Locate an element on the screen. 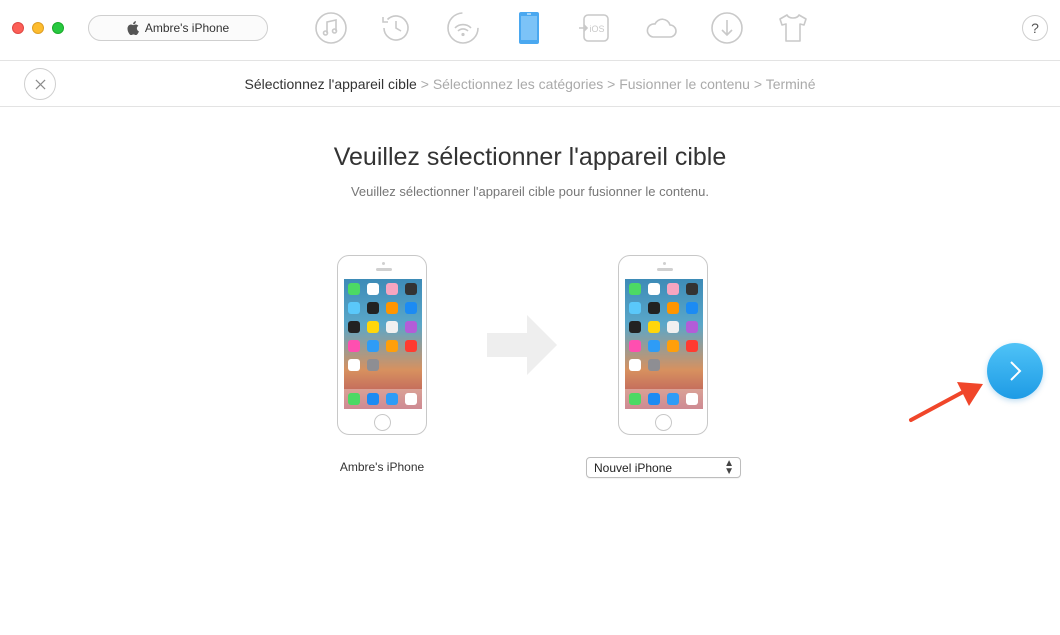  history-icon is located at coordinates (396, 28).